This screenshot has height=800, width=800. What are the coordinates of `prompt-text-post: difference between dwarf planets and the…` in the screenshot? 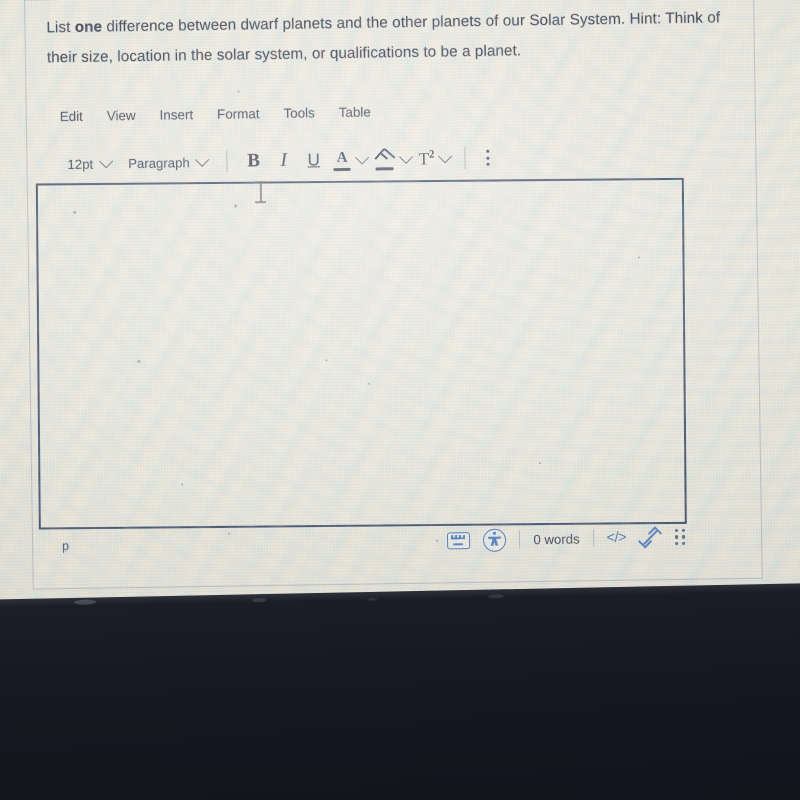 It's located at (381, 23).